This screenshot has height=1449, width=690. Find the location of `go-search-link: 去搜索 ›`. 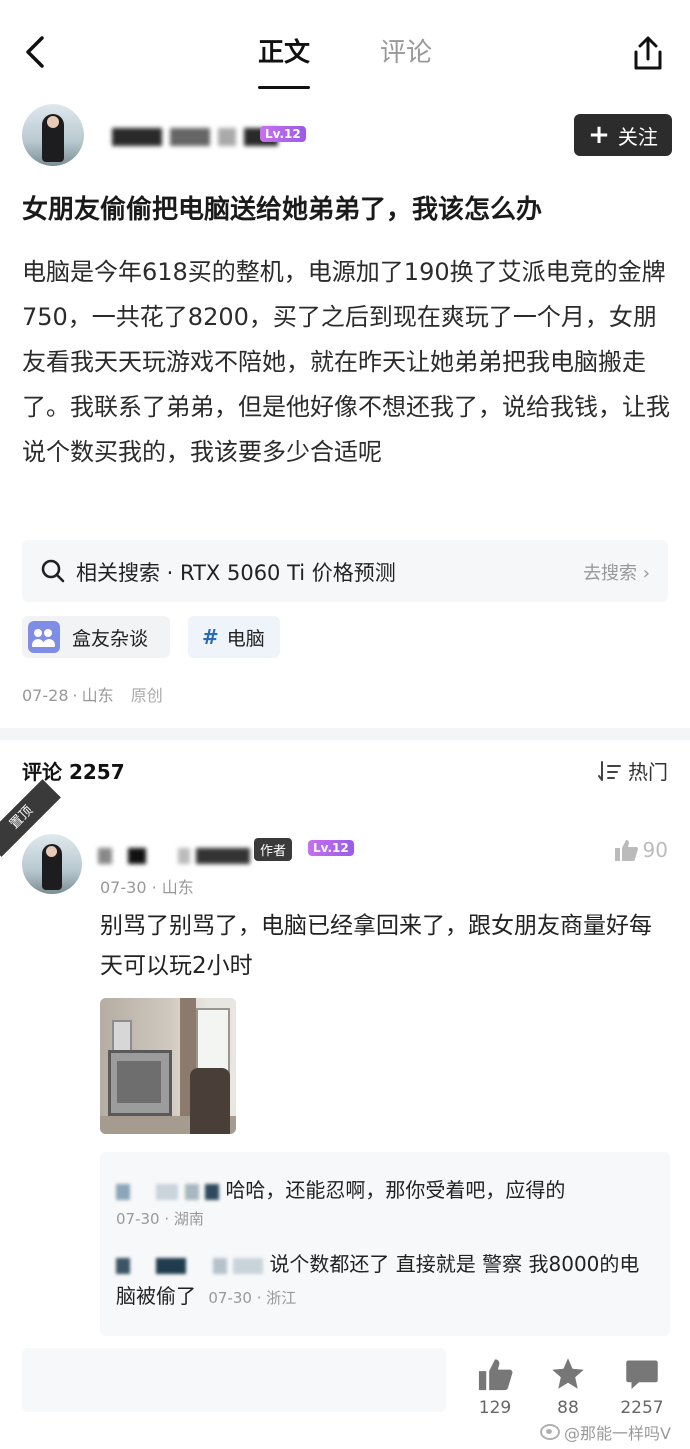

go-search-link: 去搜索 › is located at coordinates (616, 572).